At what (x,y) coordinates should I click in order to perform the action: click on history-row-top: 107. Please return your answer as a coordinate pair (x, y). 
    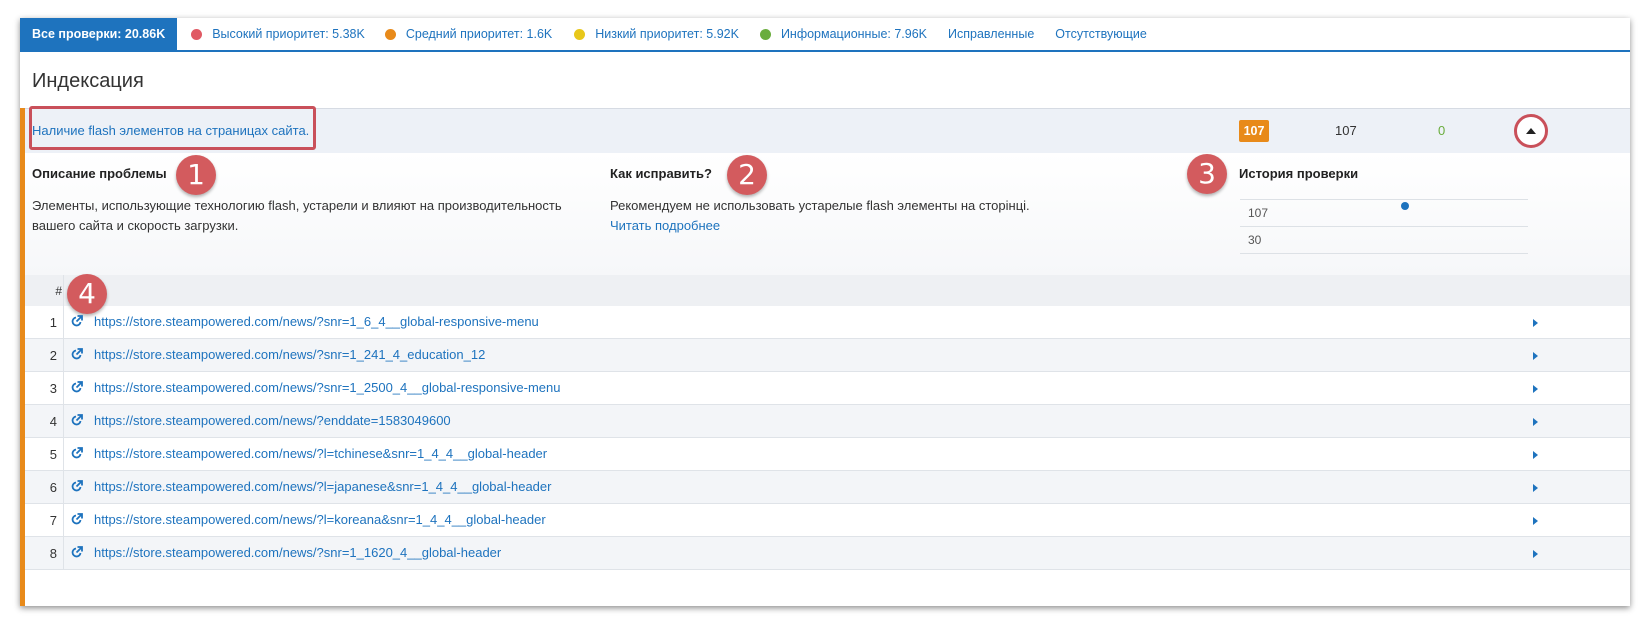
    Looking at the image, I should click on (1384, 212).